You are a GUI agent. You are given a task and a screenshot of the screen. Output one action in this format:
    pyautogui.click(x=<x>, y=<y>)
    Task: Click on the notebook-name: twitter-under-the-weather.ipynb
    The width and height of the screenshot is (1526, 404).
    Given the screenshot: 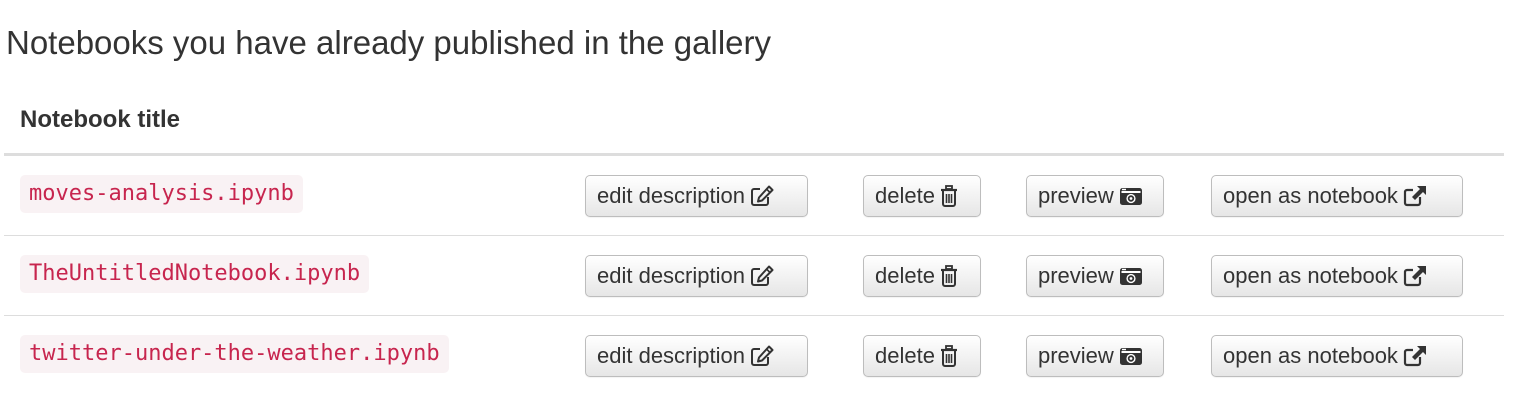 What is the action you would take?
    pyautogui.click(x=234, y=354)
    